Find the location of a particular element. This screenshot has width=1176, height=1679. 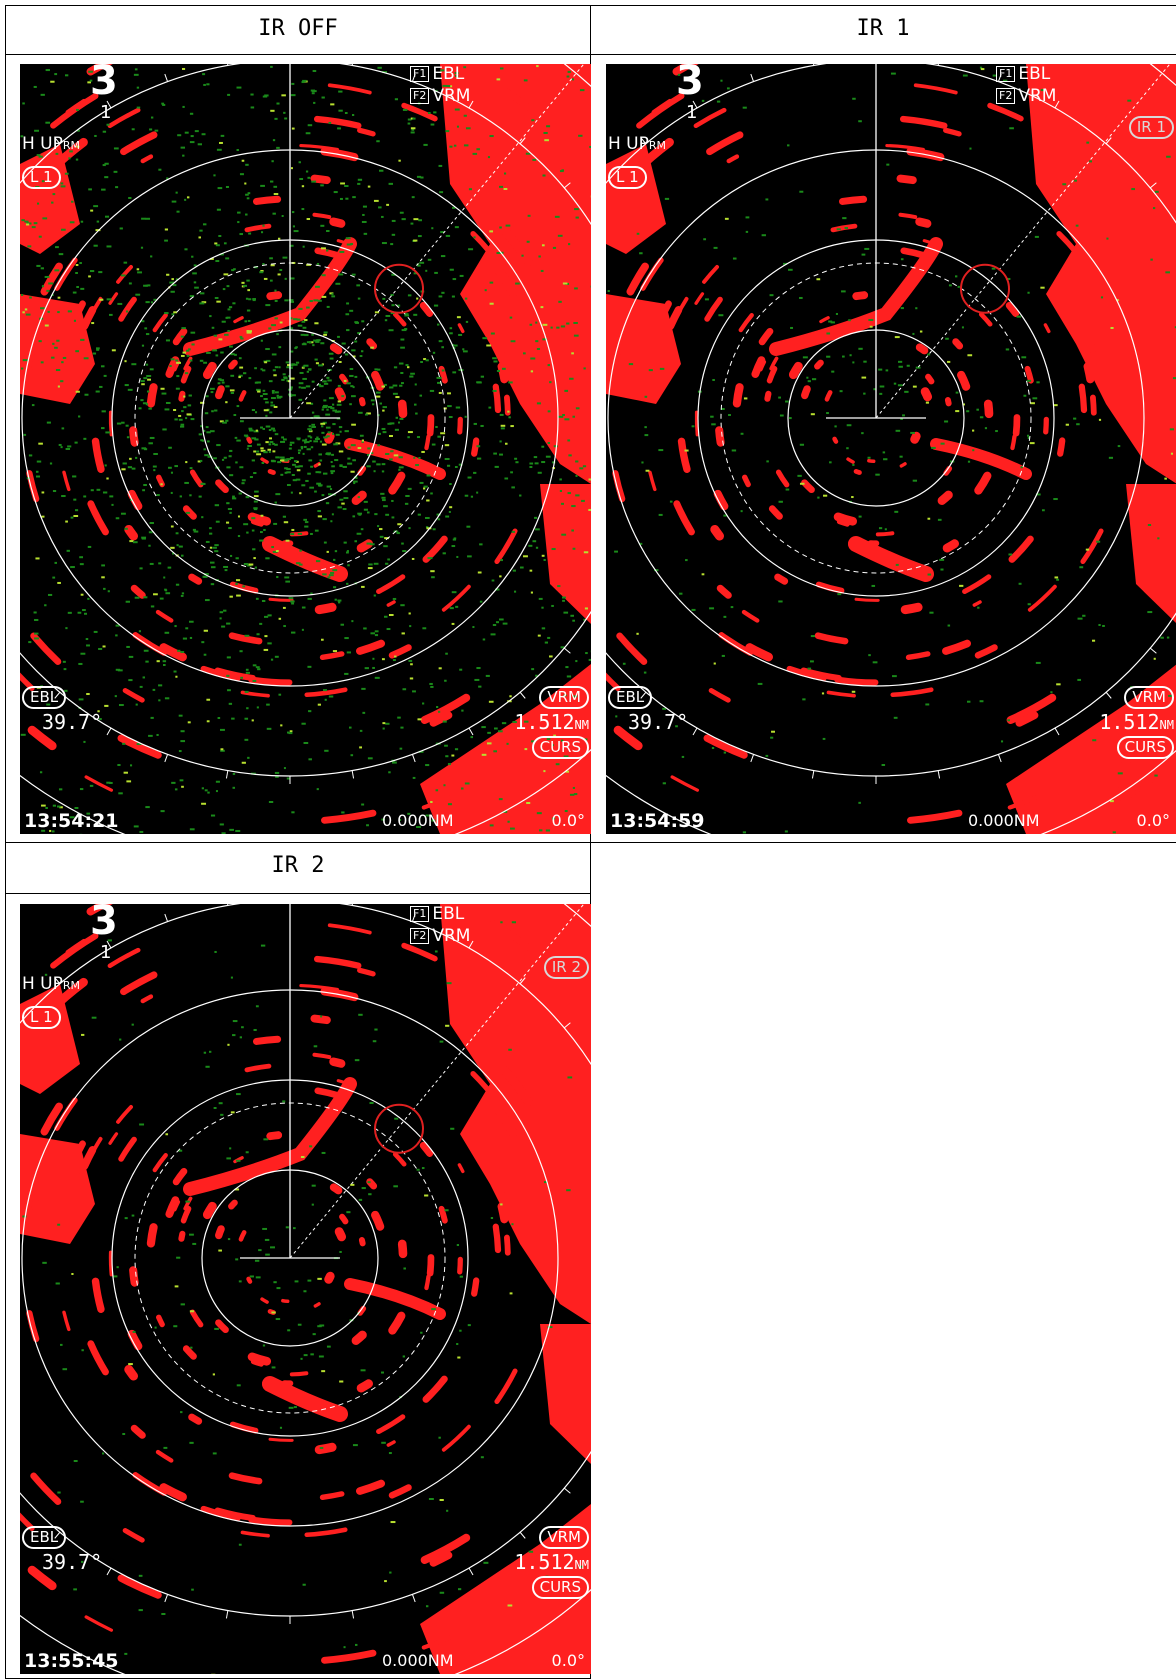

bearing-tick is located at coordinates (752, 758).